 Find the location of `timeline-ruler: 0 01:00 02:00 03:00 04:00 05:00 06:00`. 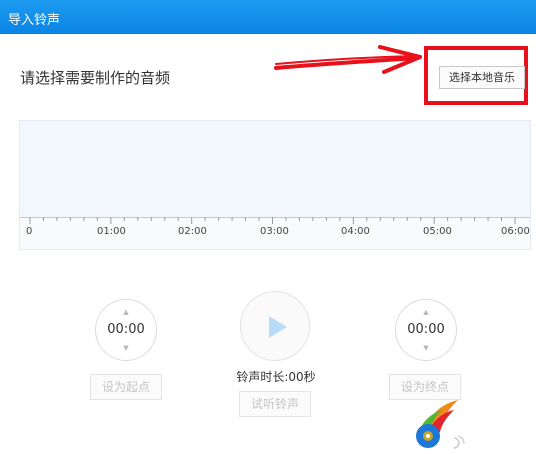

timeline-ruler: 0 01:00 02:00 03:00 04:00 05:00 06:00 is located at coordinates (275, 233).